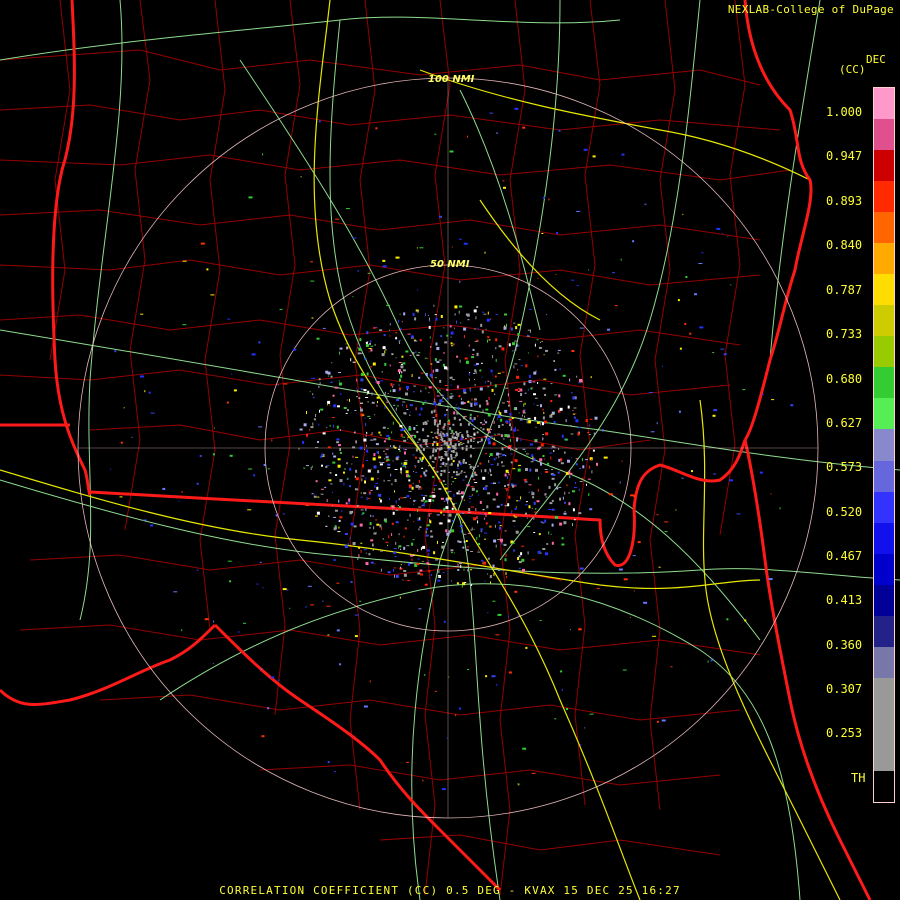 This screenshot has width=900, height=900. What do you see at coordinates (852, 69) in the screenshot?
I see `legend-title-line2: (CC)` at bounding box center [852, 69].